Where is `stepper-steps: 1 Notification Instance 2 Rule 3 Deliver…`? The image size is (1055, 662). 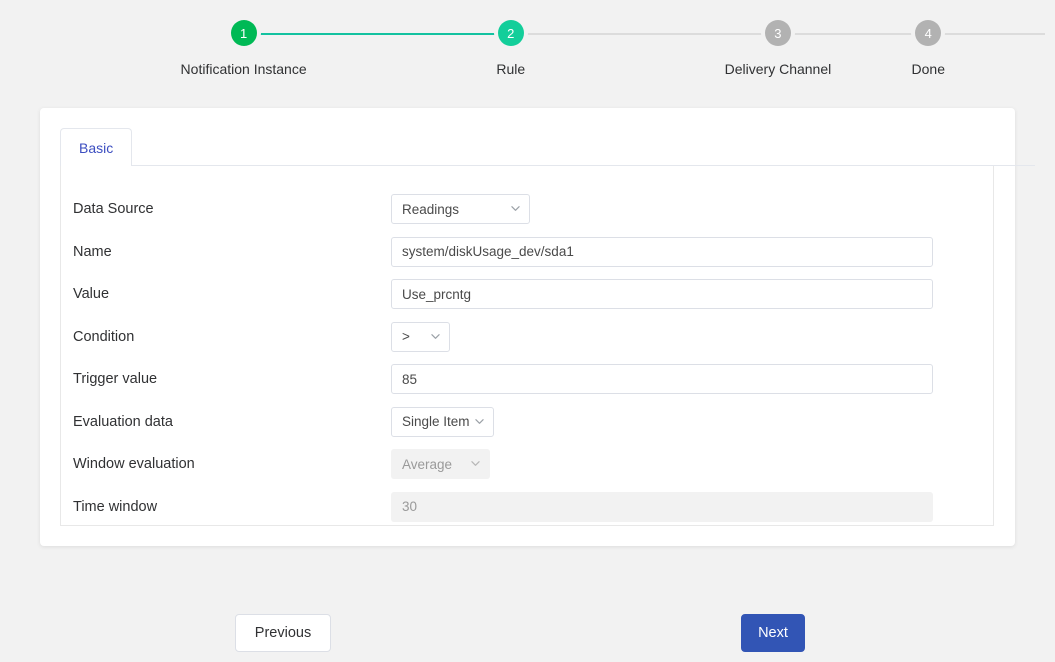 stepper-steps: 1 Notification Instance 2 Rule 3 Deliver… is located at coordinates (527, 48).